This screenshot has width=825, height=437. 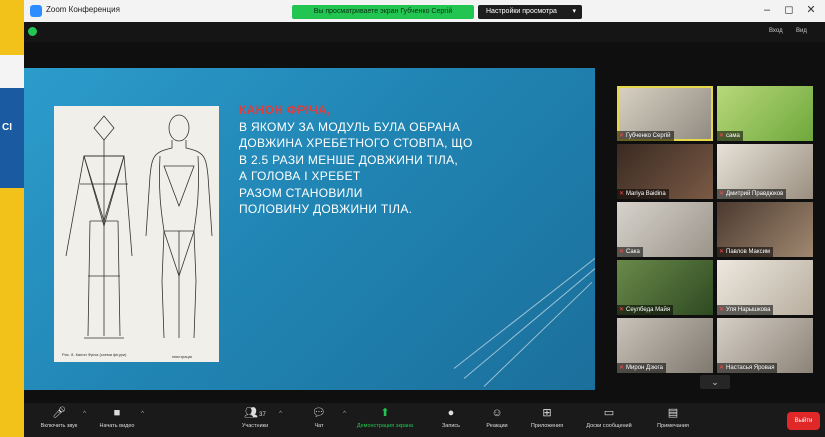 I want to click on share-screen-icon: ⬆, so click(x=385, y=413).